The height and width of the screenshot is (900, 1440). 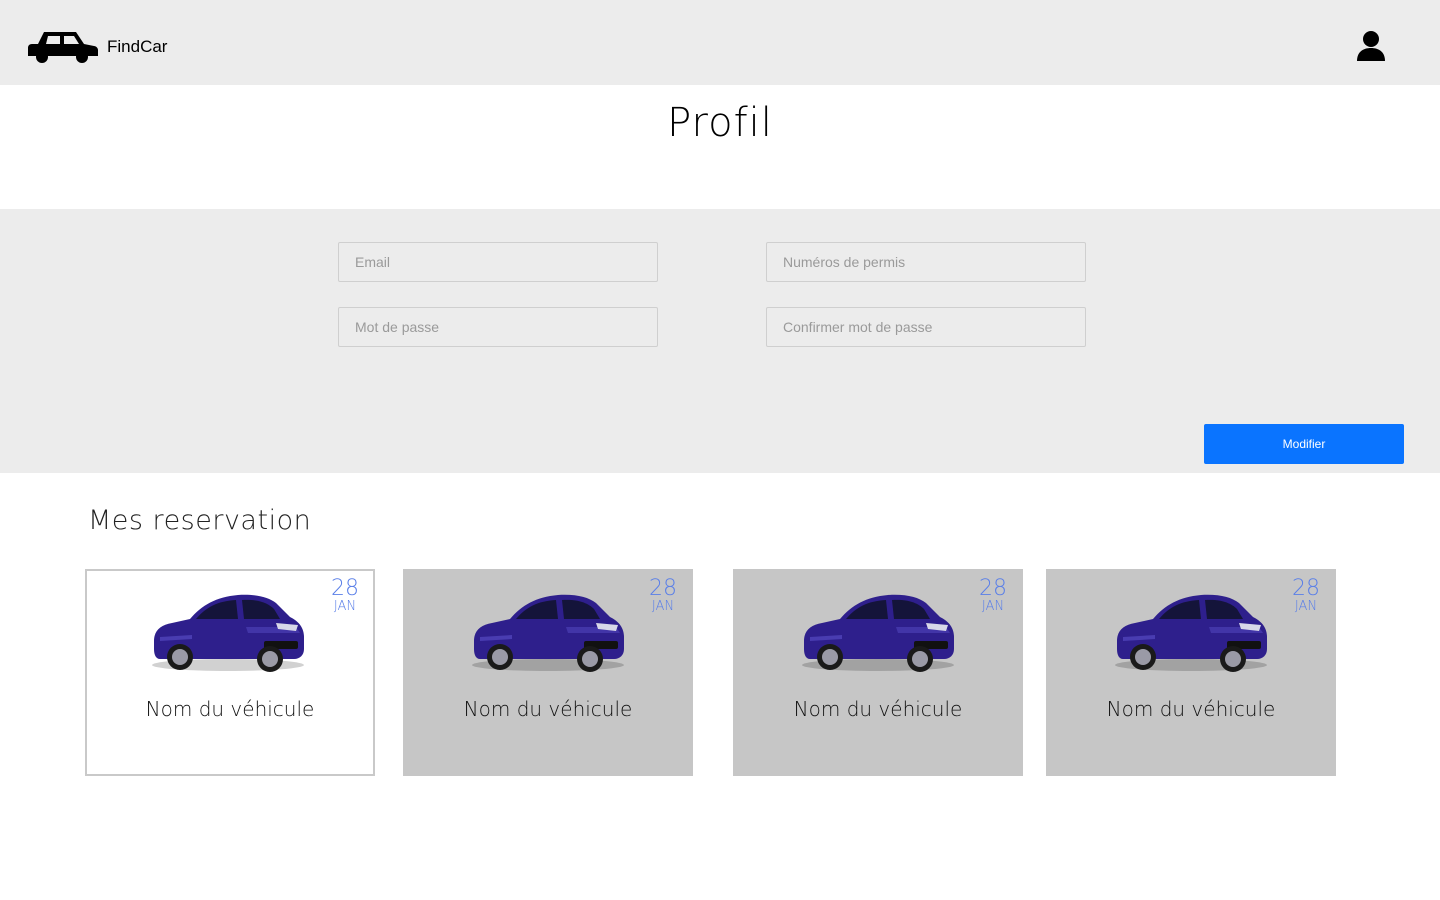 What do you see at coordinates (720, 42) in the screenshot?
I see `top-navbar: FindCar` at bounding box center [720, 42].